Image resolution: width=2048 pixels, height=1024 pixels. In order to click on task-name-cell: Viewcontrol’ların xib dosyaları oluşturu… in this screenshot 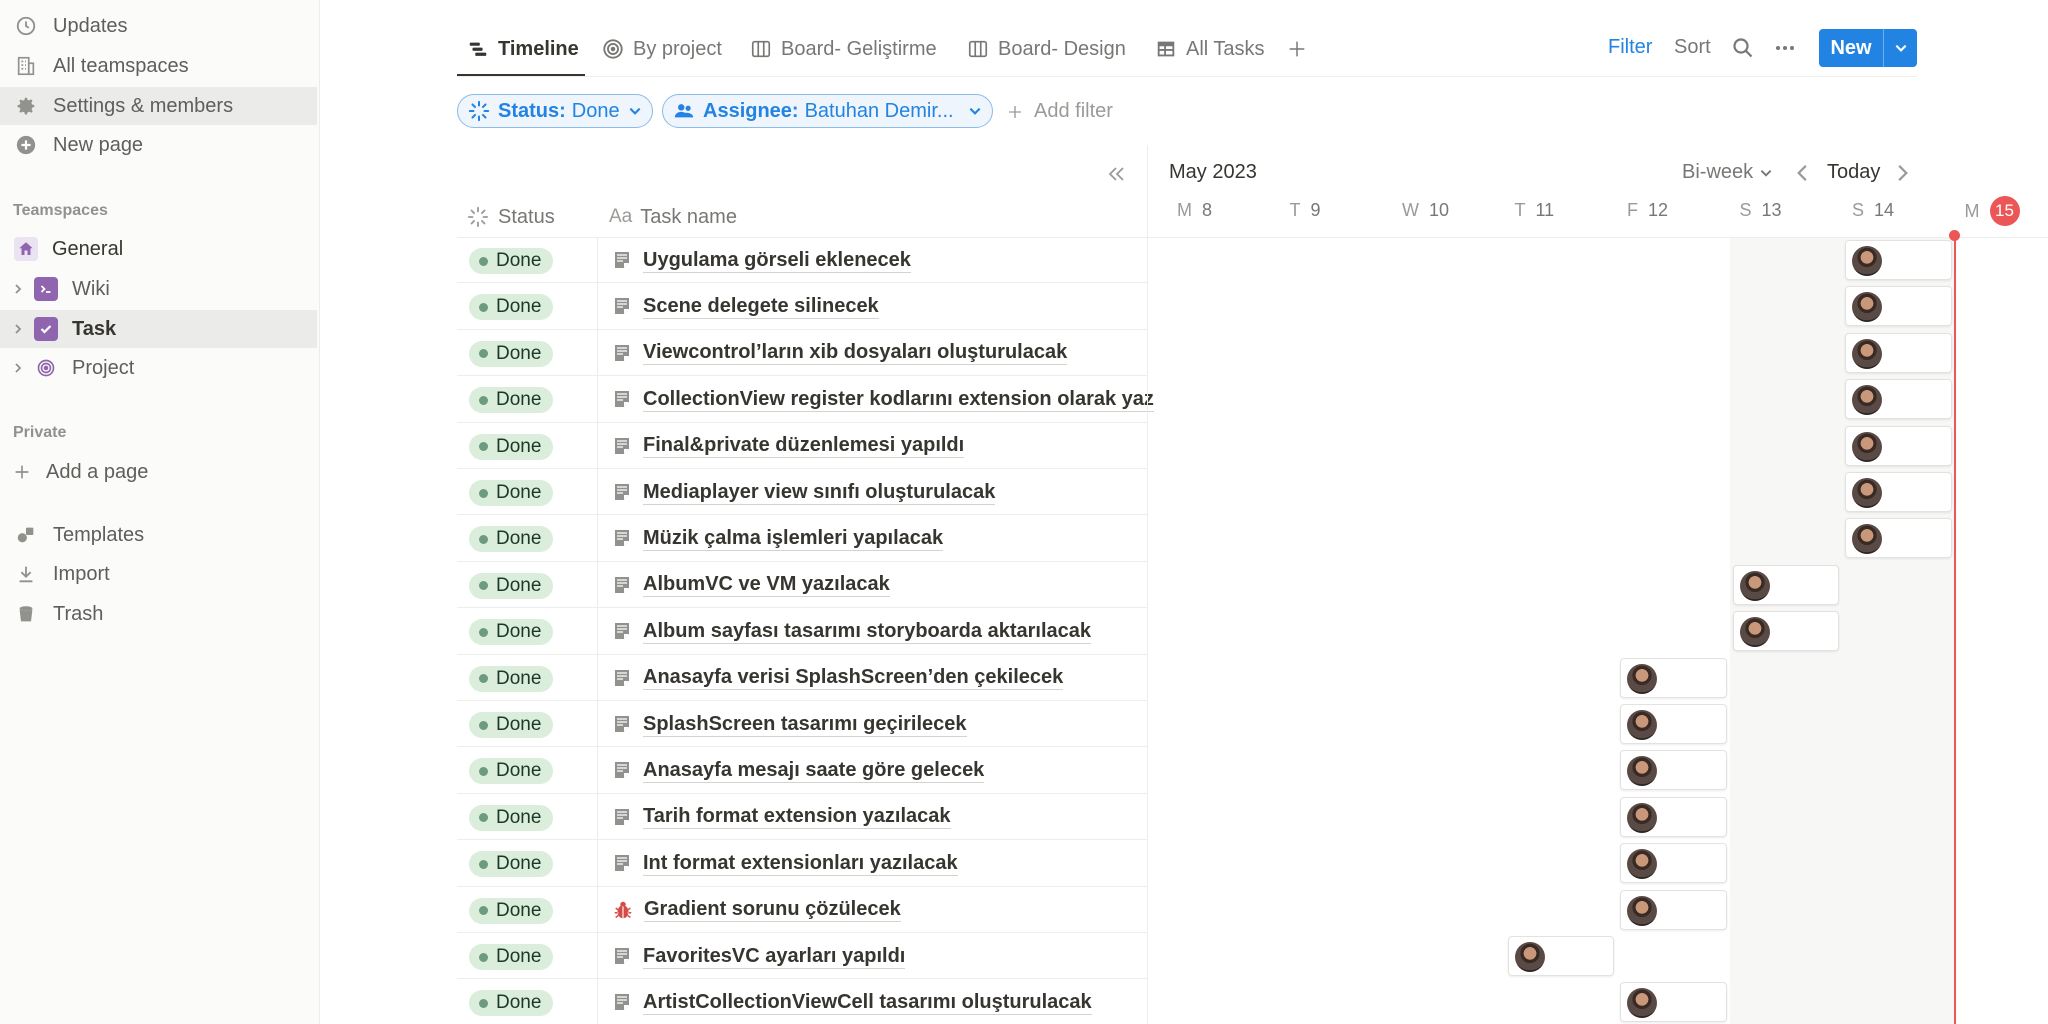, I will do `click(840, 353)`.